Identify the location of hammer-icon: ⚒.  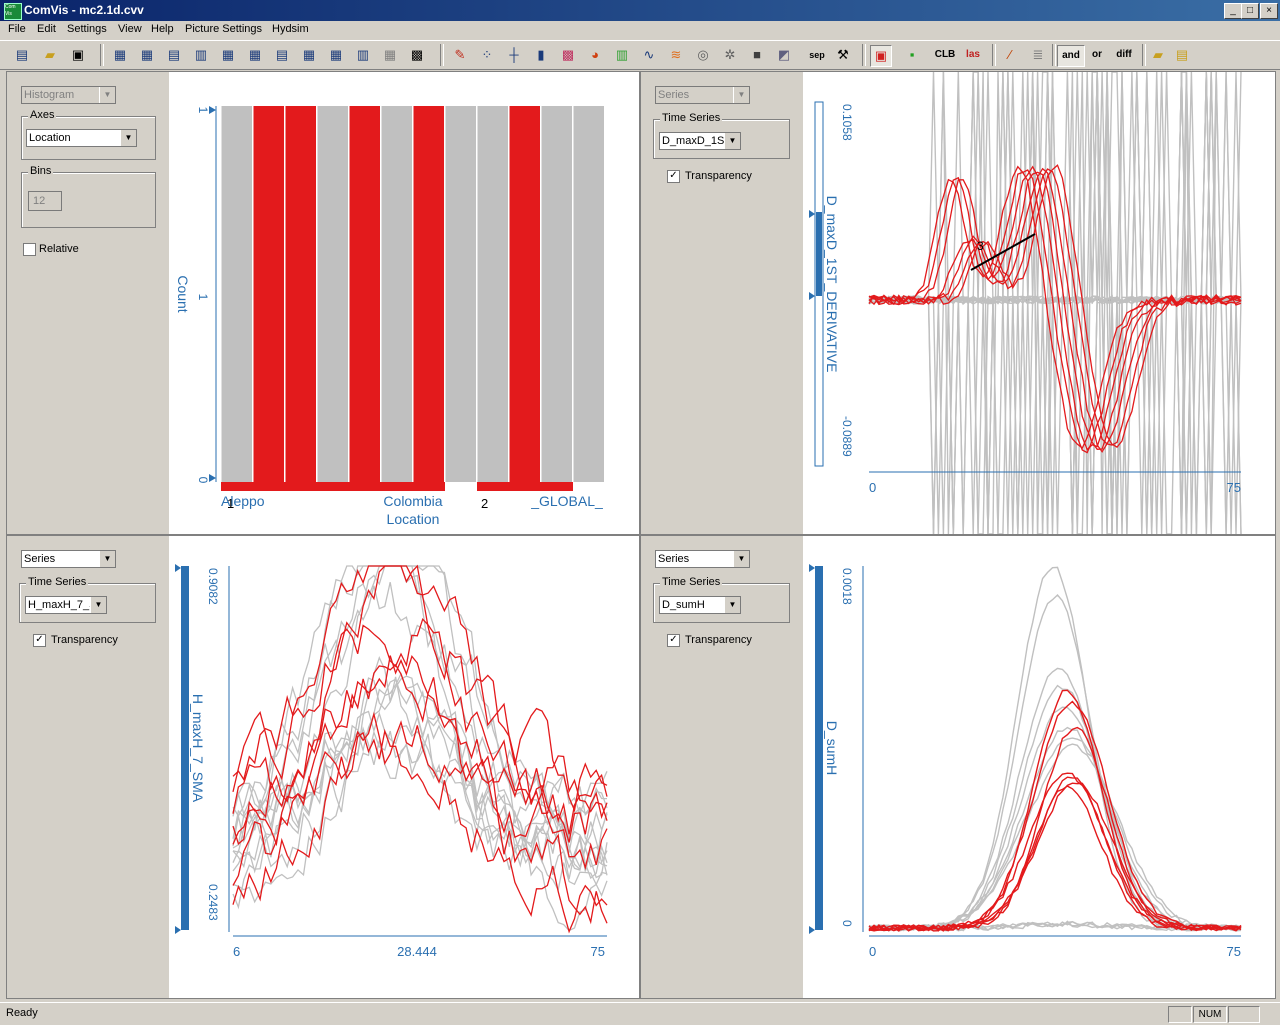
(843, 55).